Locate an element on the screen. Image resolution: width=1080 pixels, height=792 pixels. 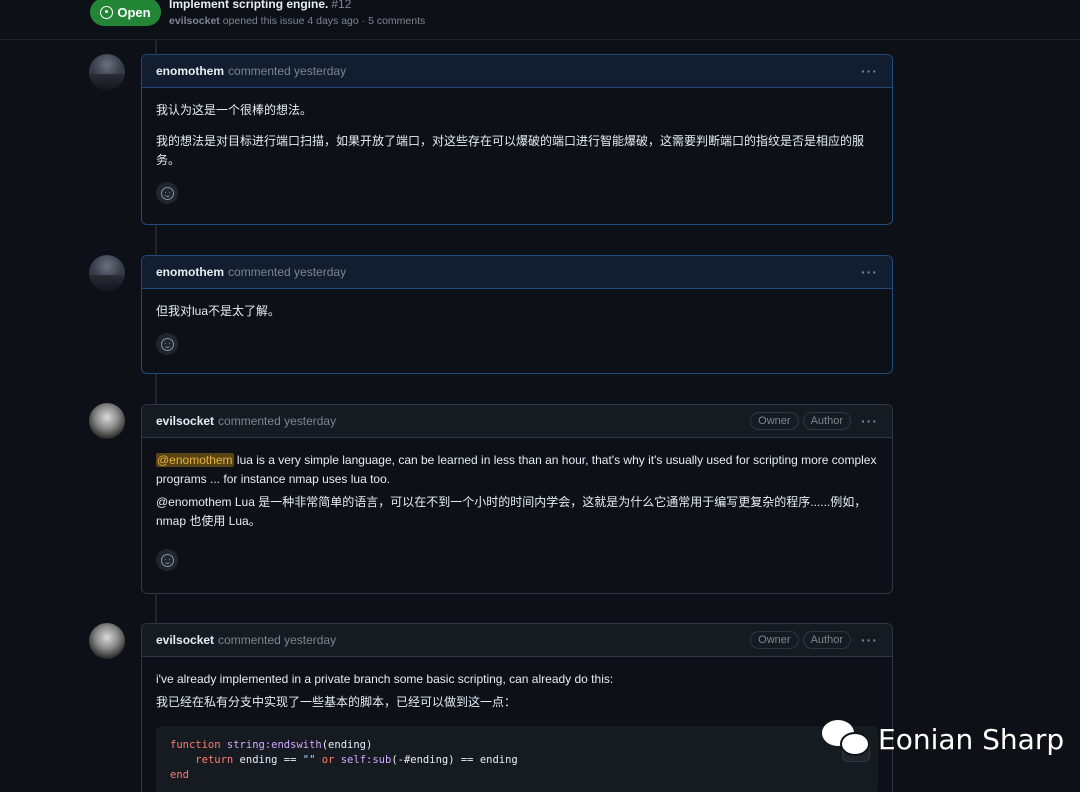
issue-number: #12 is located at coordinates (341, 5).